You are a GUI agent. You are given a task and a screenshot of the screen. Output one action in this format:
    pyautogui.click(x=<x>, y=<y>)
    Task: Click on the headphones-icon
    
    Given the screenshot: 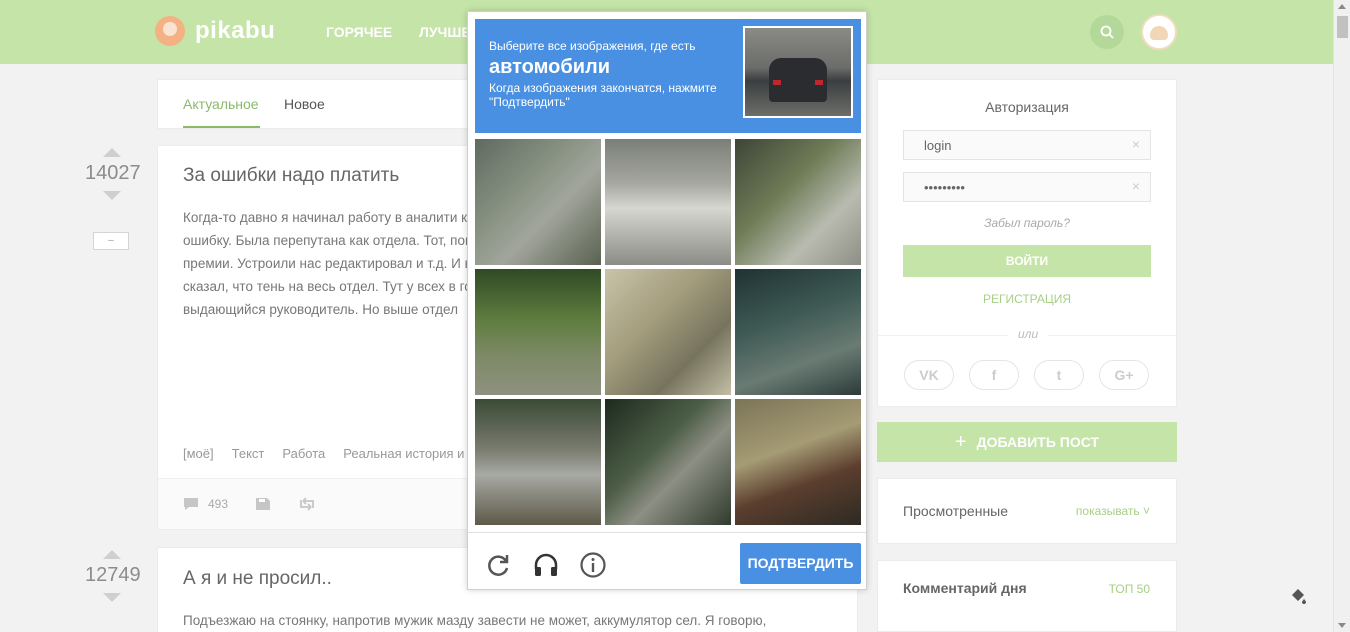 What is the action you would take?
    pyautogui.click(x=546, y=565)
    